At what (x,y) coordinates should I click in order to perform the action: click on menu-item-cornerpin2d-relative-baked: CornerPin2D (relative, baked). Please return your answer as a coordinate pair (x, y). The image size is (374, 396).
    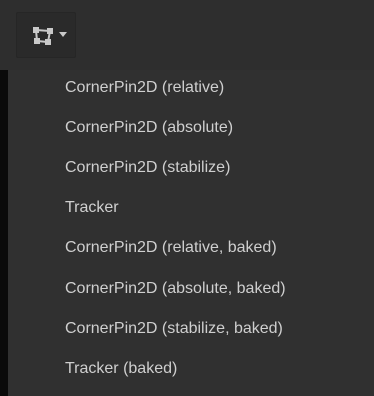
    Looking at the image, I should click on (171, 248).